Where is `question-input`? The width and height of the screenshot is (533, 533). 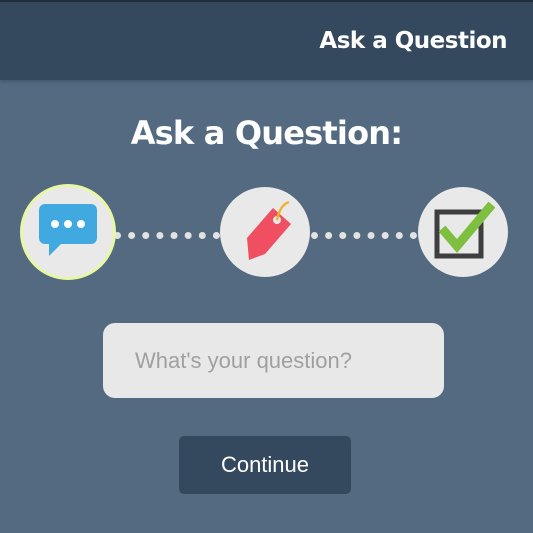
question-input is located at coordinates (273, 360).